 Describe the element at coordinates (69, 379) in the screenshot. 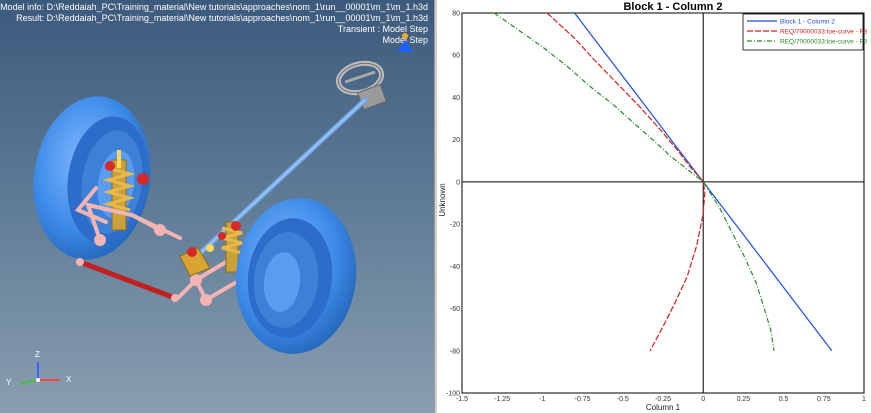

I see `triad-x-label: X` at that location.